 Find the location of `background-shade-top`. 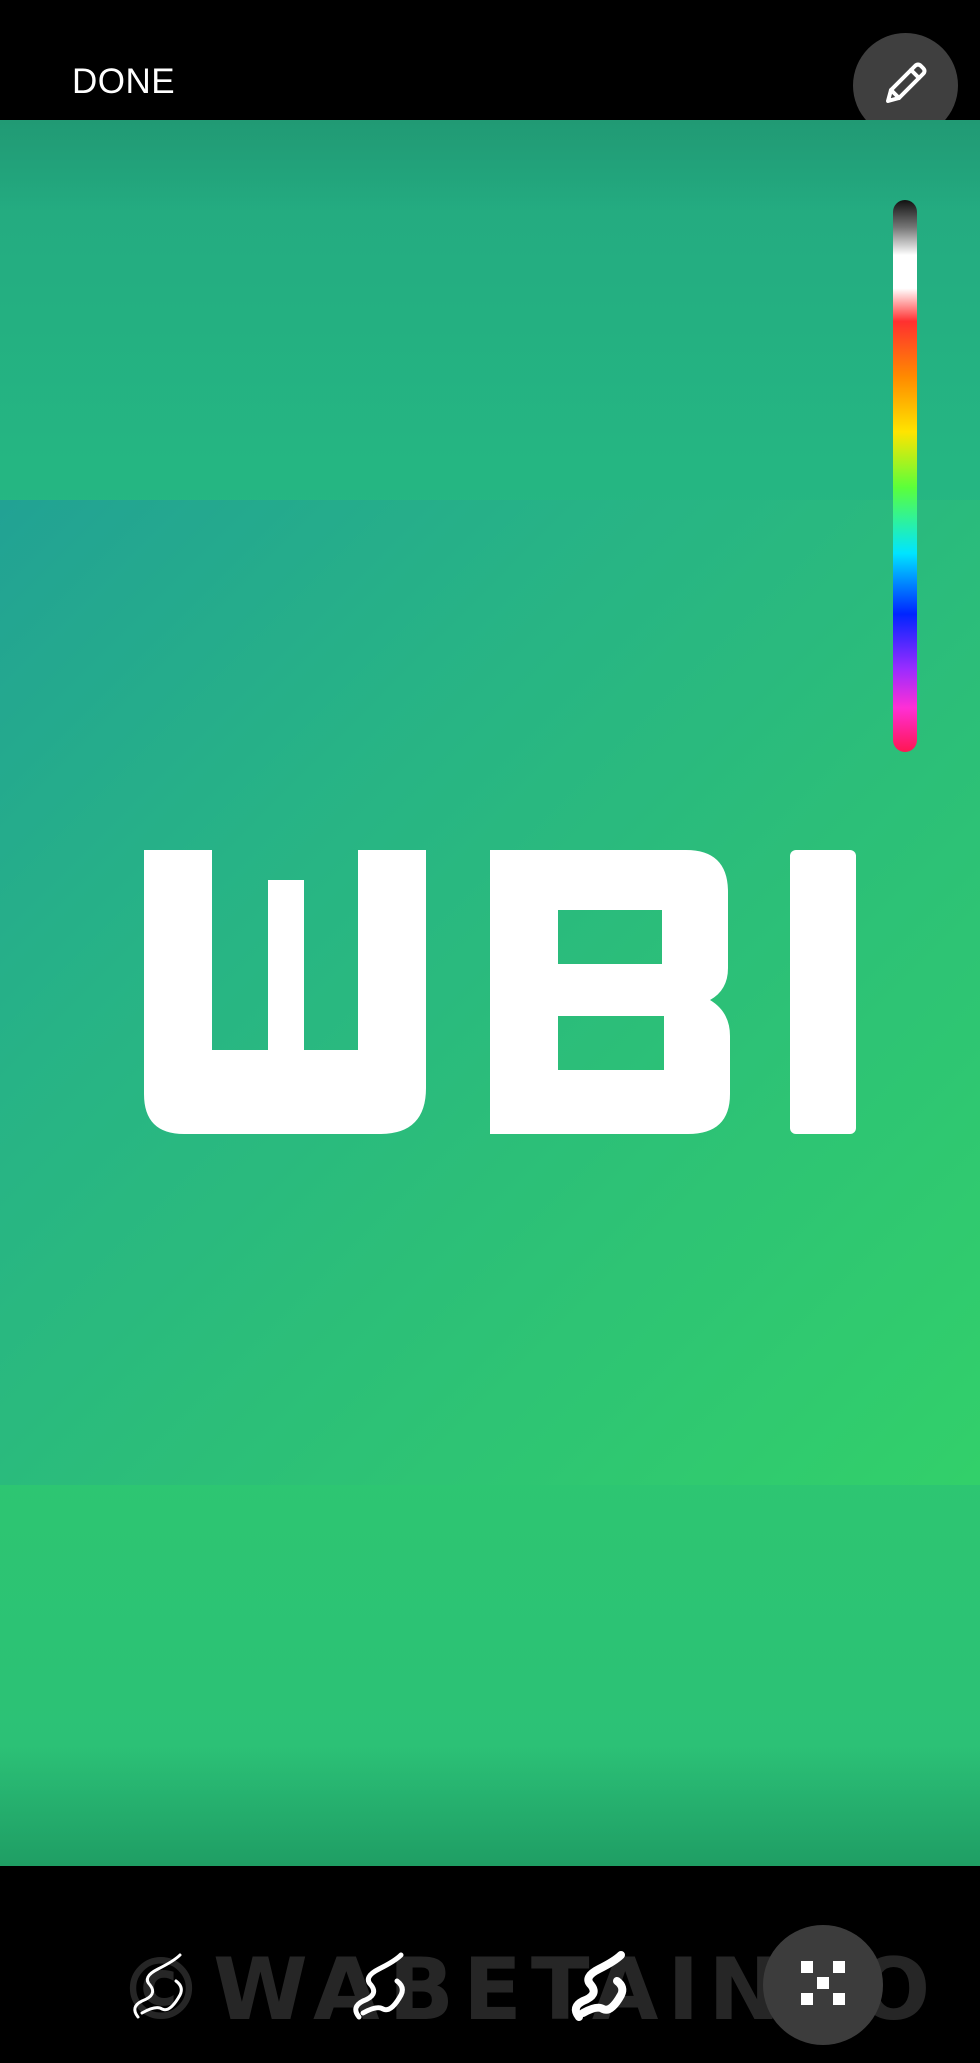

background-shade-top is located at coordinates (490, 165).